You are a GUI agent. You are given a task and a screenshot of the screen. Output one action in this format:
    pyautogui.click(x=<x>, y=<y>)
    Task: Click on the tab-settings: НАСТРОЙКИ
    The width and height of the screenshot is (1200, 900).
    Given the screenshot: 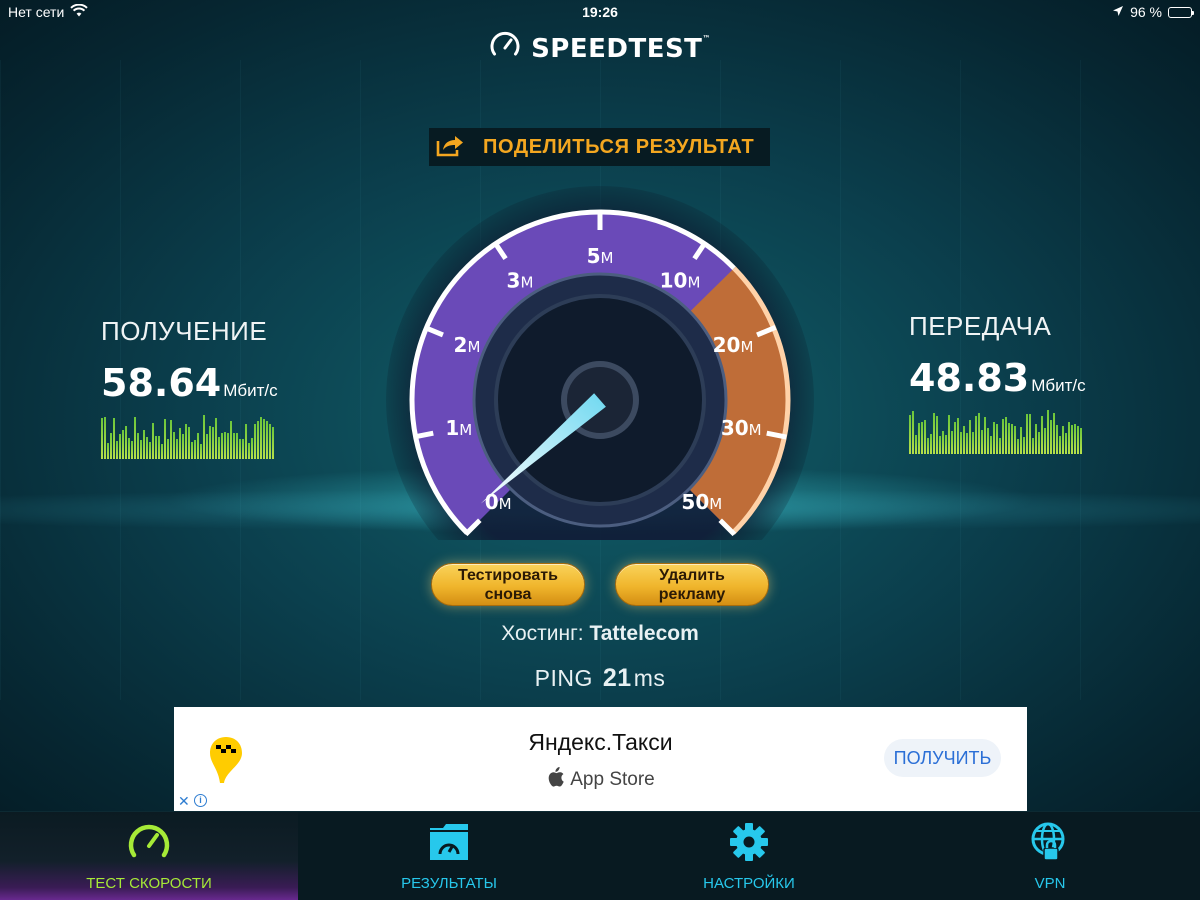 What is the action you would take?
    pyautogui.click(x=749, y=856)
    